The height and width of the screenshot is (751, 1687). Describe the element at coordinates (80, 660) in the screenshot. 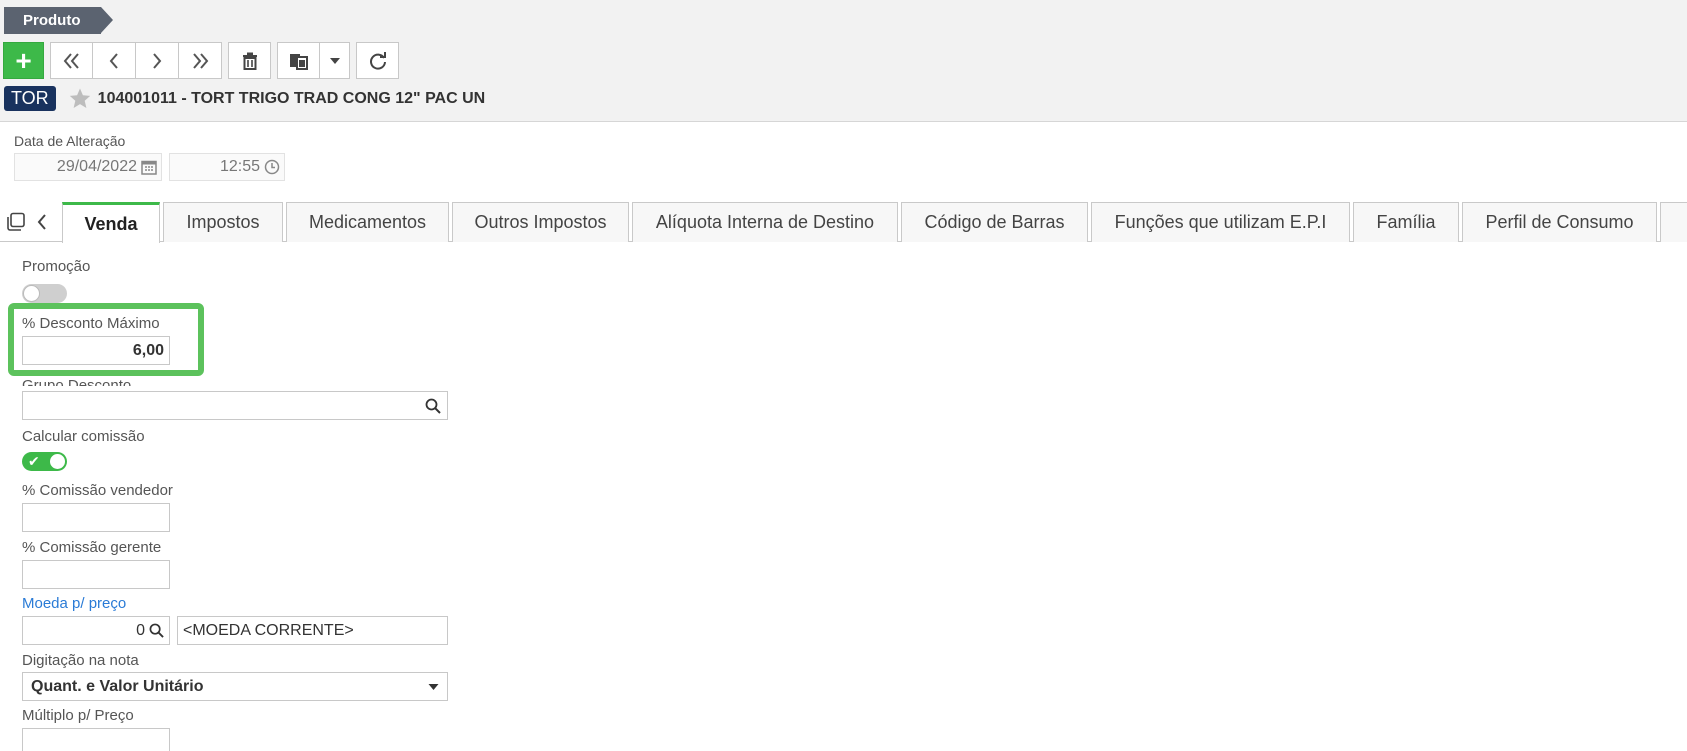

I see `digitacao-nota-label: Digitação na nota` at that location.